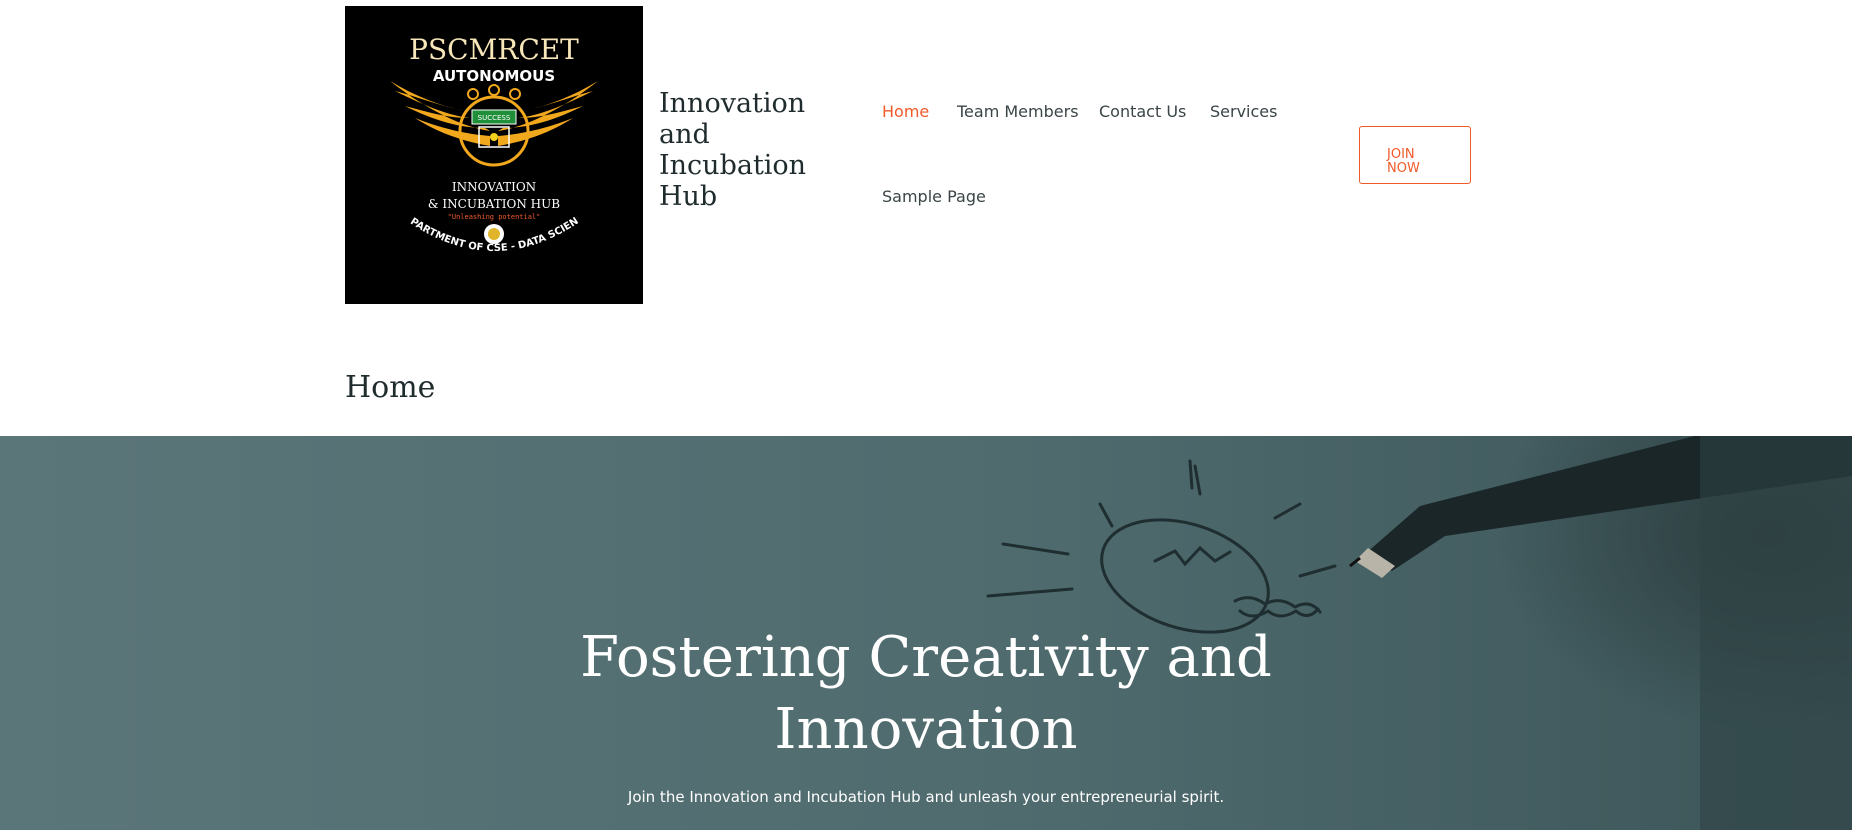 The width and height of the screenshot is (1852, 830). I want to click on logo-title: PSCMRCET, so click(494, 49).